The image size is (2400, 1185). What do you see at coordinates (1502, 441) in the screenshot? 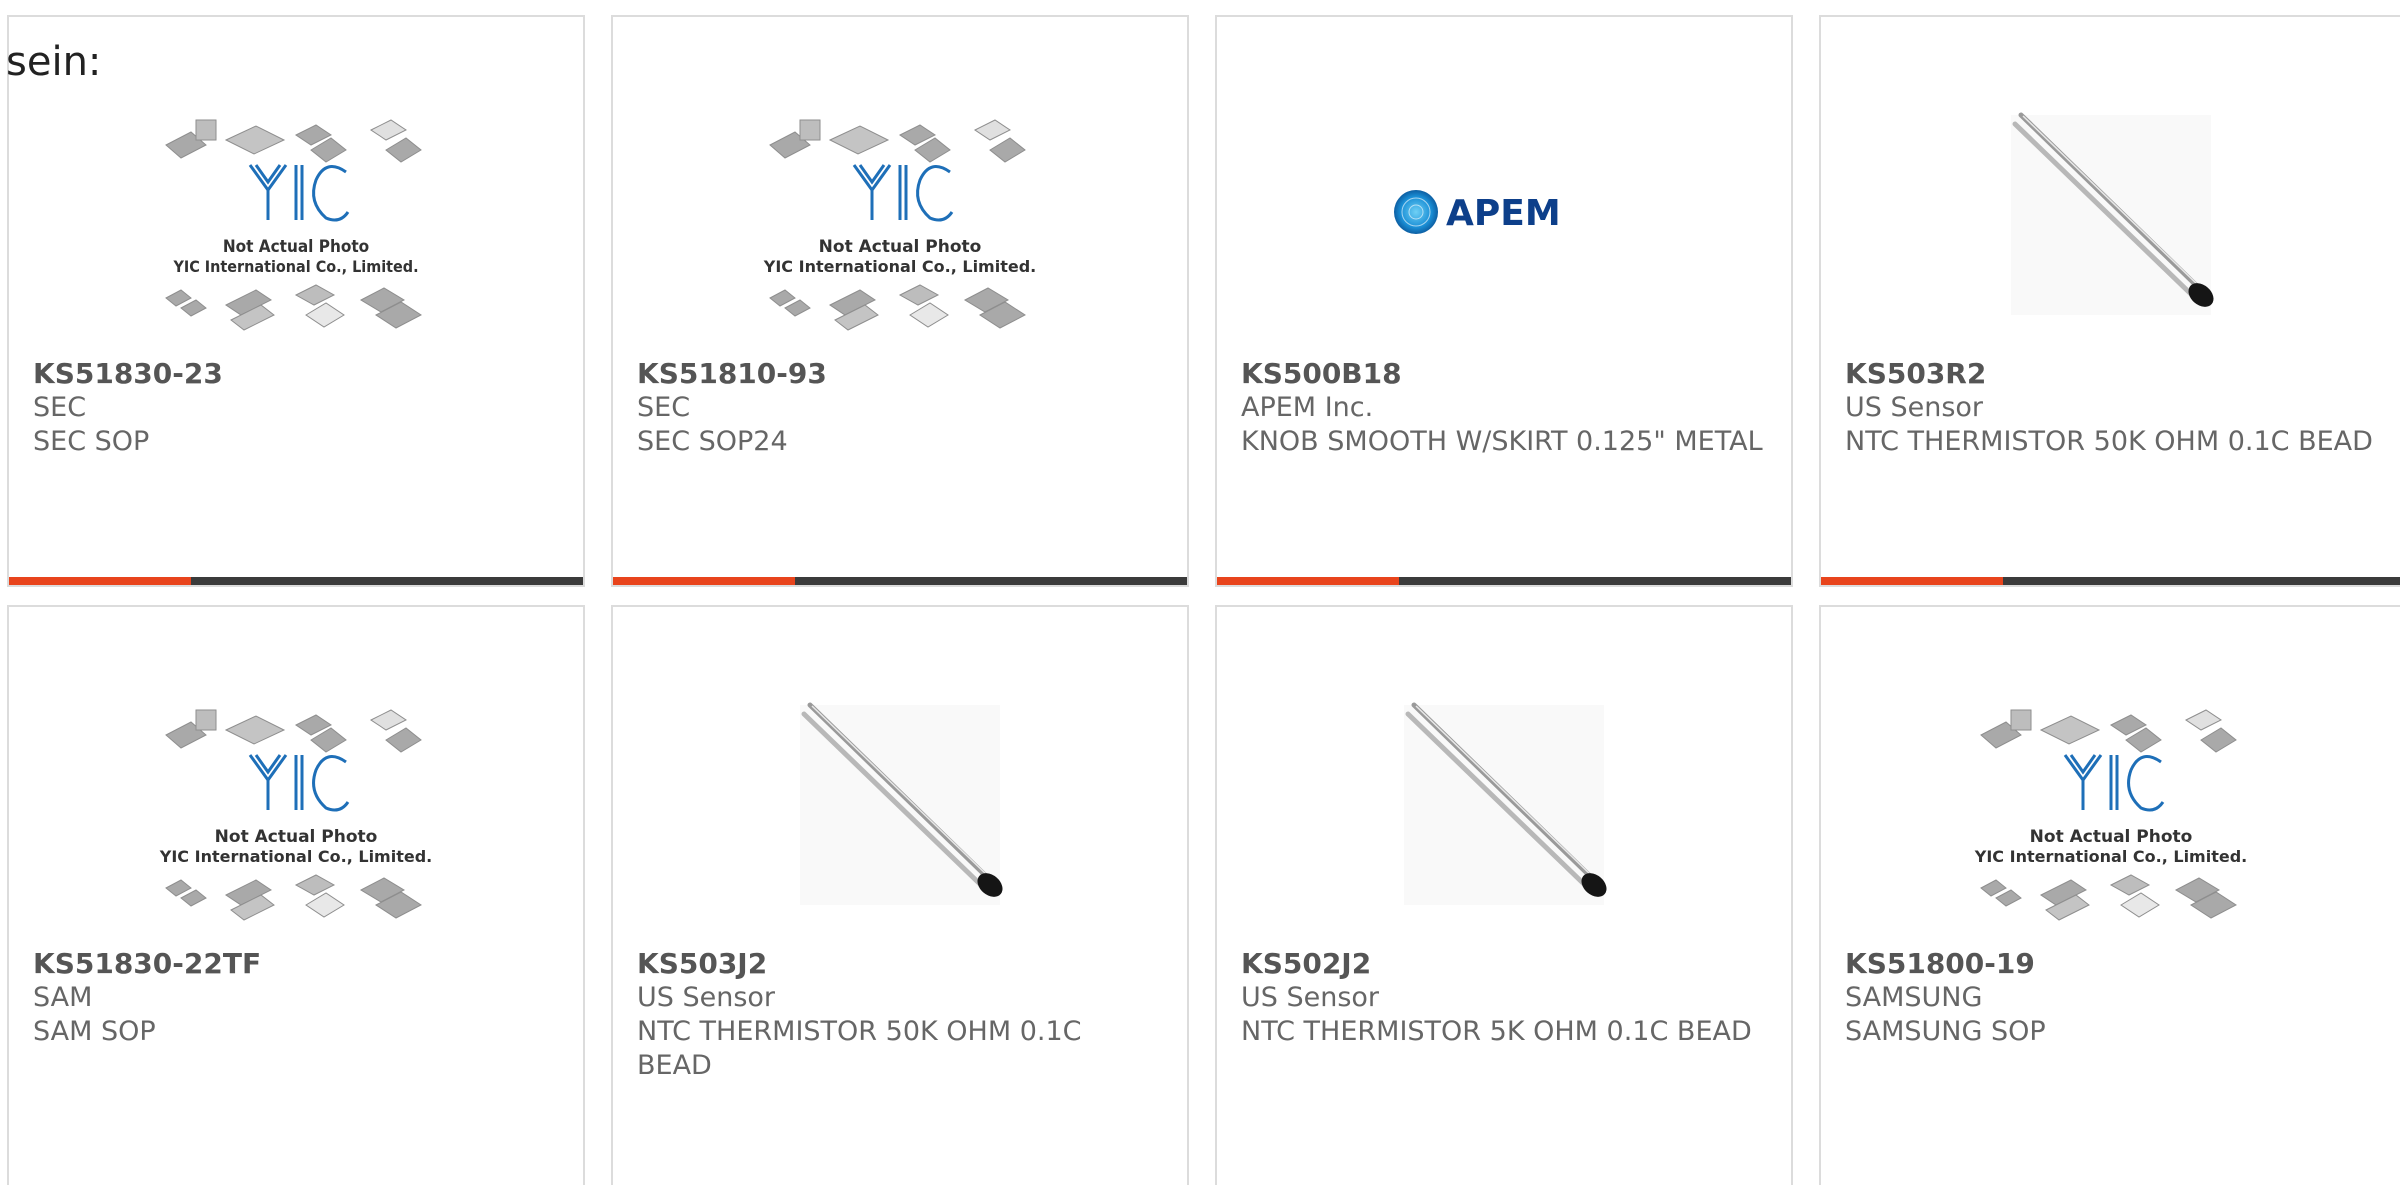
I see `description: KNOB SMOOTH W/SKIRT 0.125" METAL` at bounding box center [1502, 441].